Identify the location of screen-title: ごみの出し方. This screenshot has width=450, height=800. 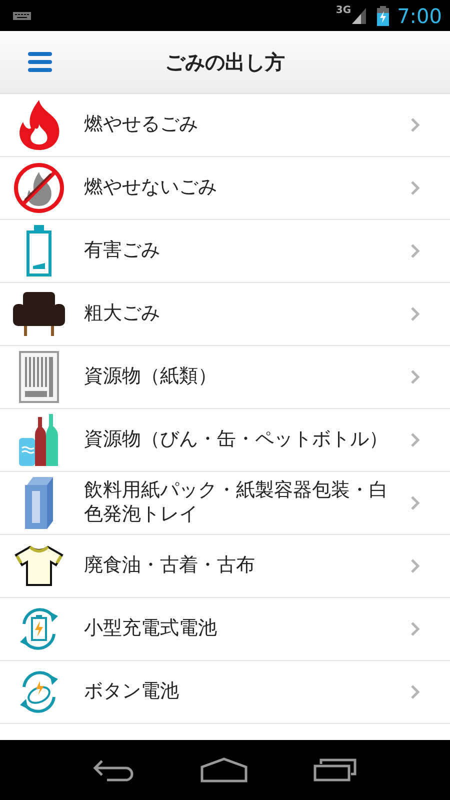
(225, 62).